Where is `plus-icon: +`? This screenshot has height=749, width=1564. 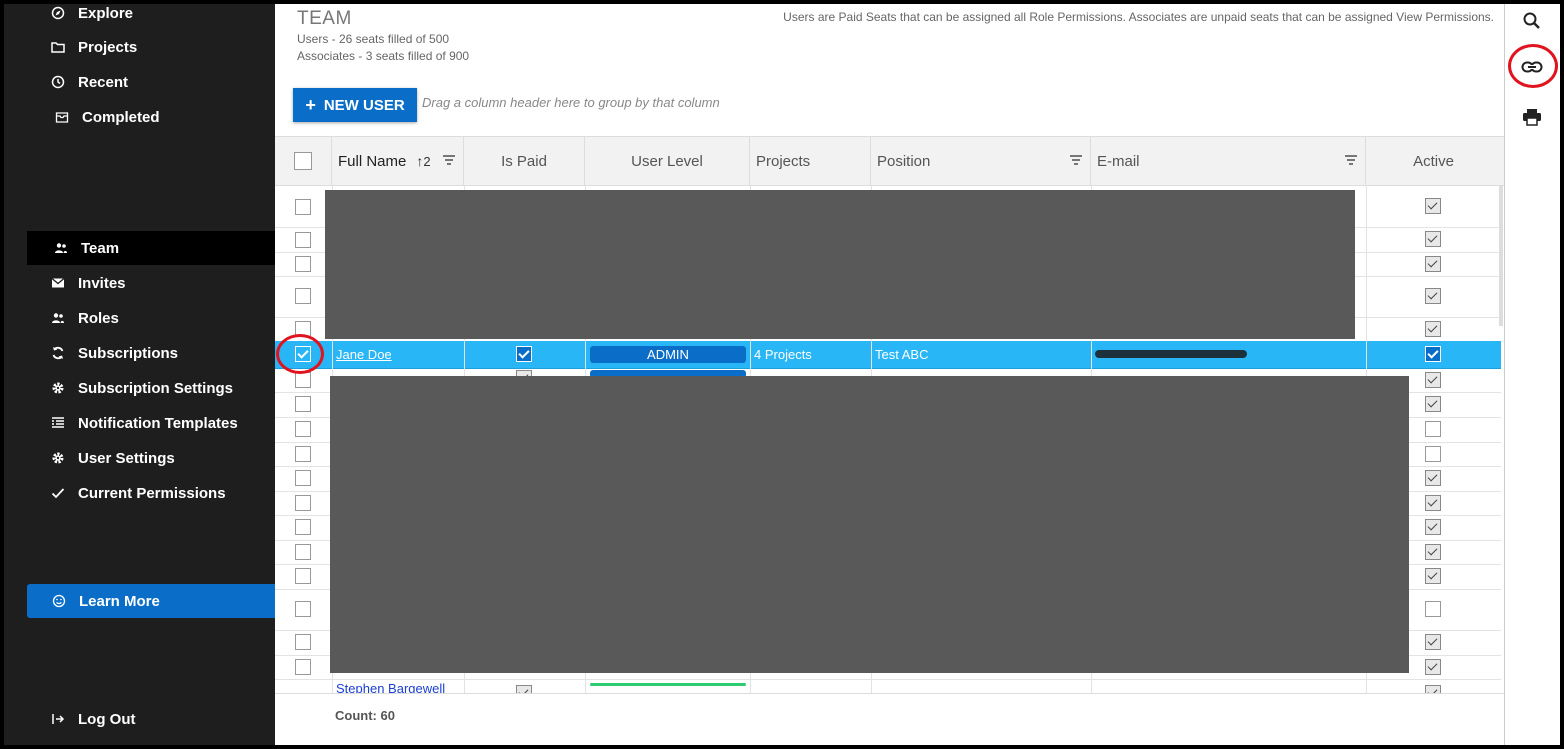 plus-icon: + is located at coordinates (310, 104).